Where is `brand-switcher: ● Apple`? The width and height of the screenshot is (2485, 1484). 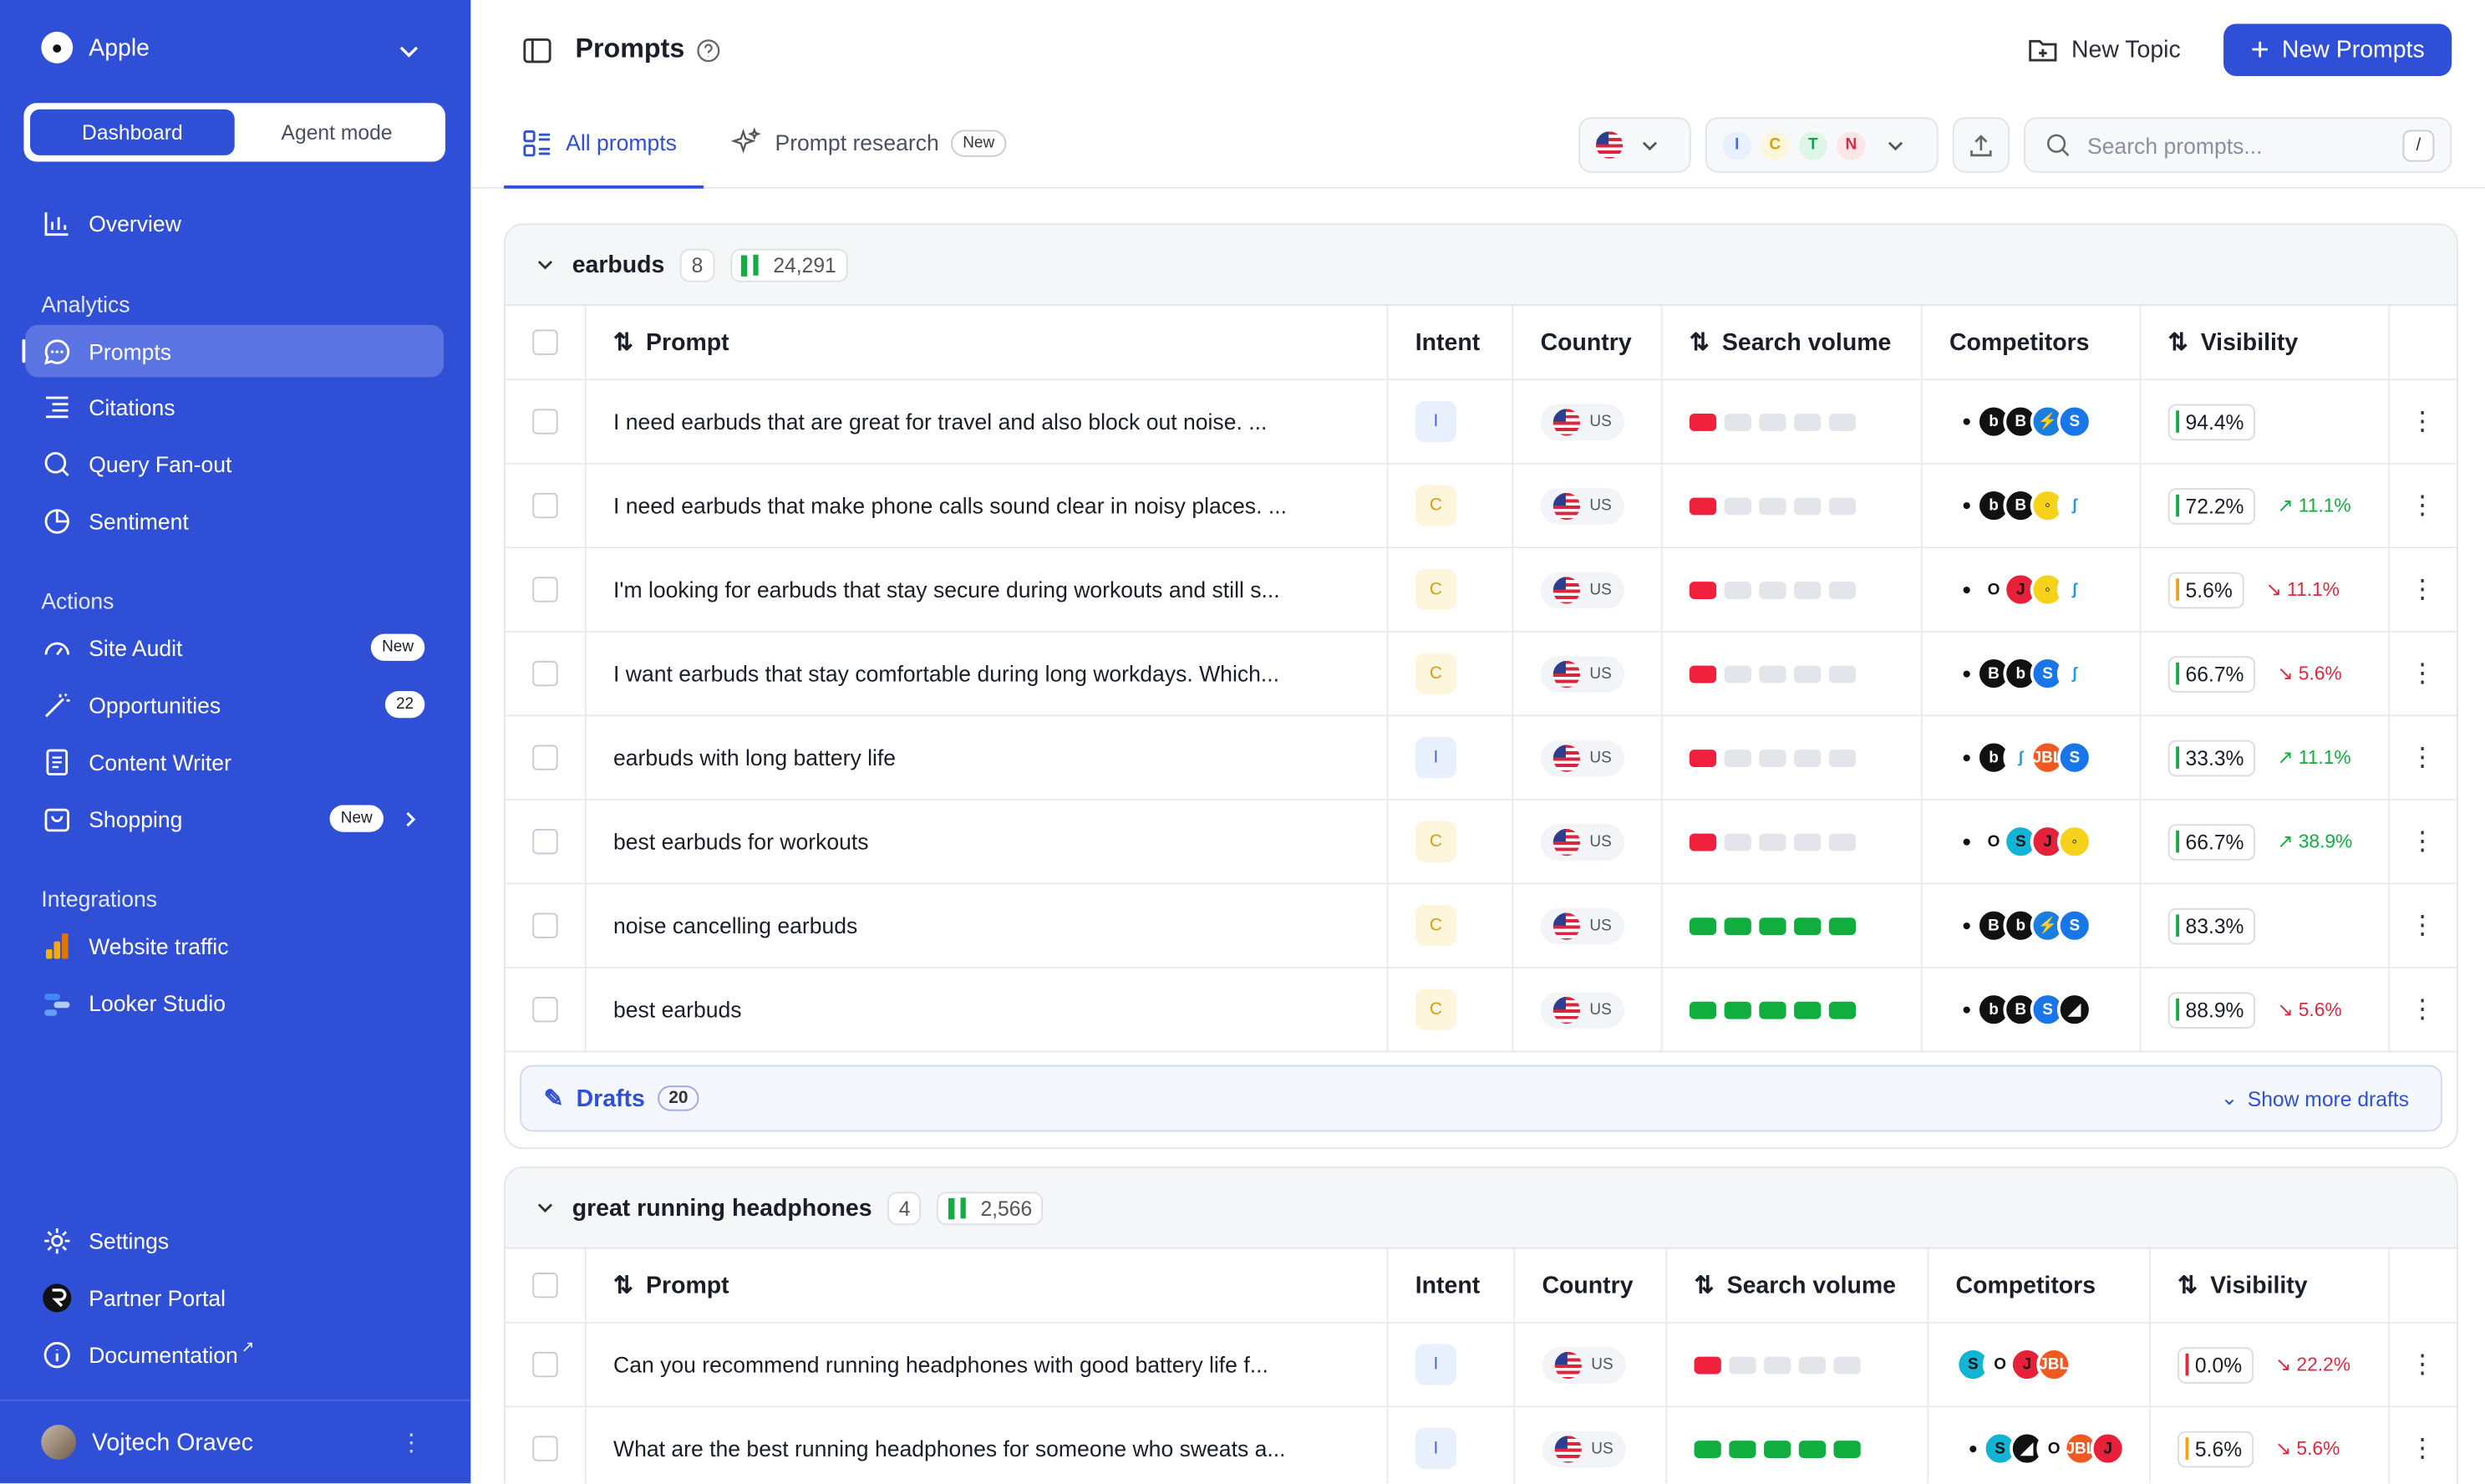 brand-switcher: ● Apple is located at coordinates (95, 47).